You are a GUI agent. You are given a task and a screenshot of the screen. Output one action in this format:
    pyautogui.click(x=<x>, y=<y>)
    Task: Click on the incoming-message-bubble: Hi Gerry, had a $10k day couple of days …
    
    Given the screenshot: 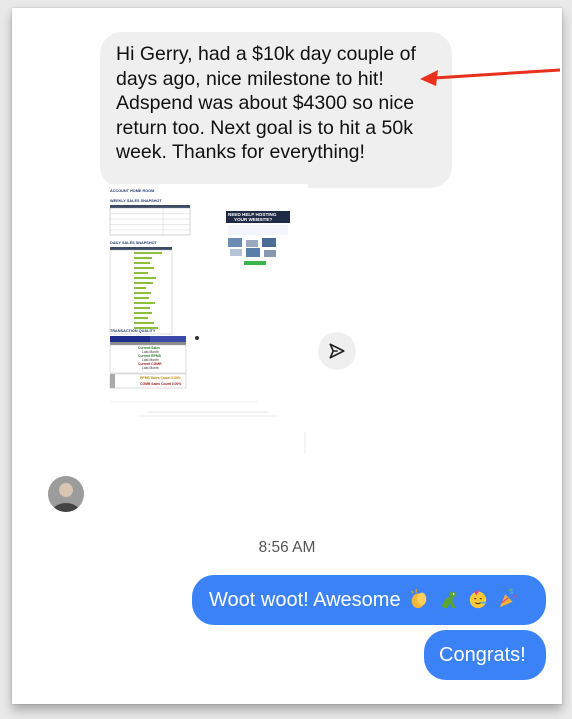 What is the action you would take?
    pyautogui.click(x=276, y=110)
    